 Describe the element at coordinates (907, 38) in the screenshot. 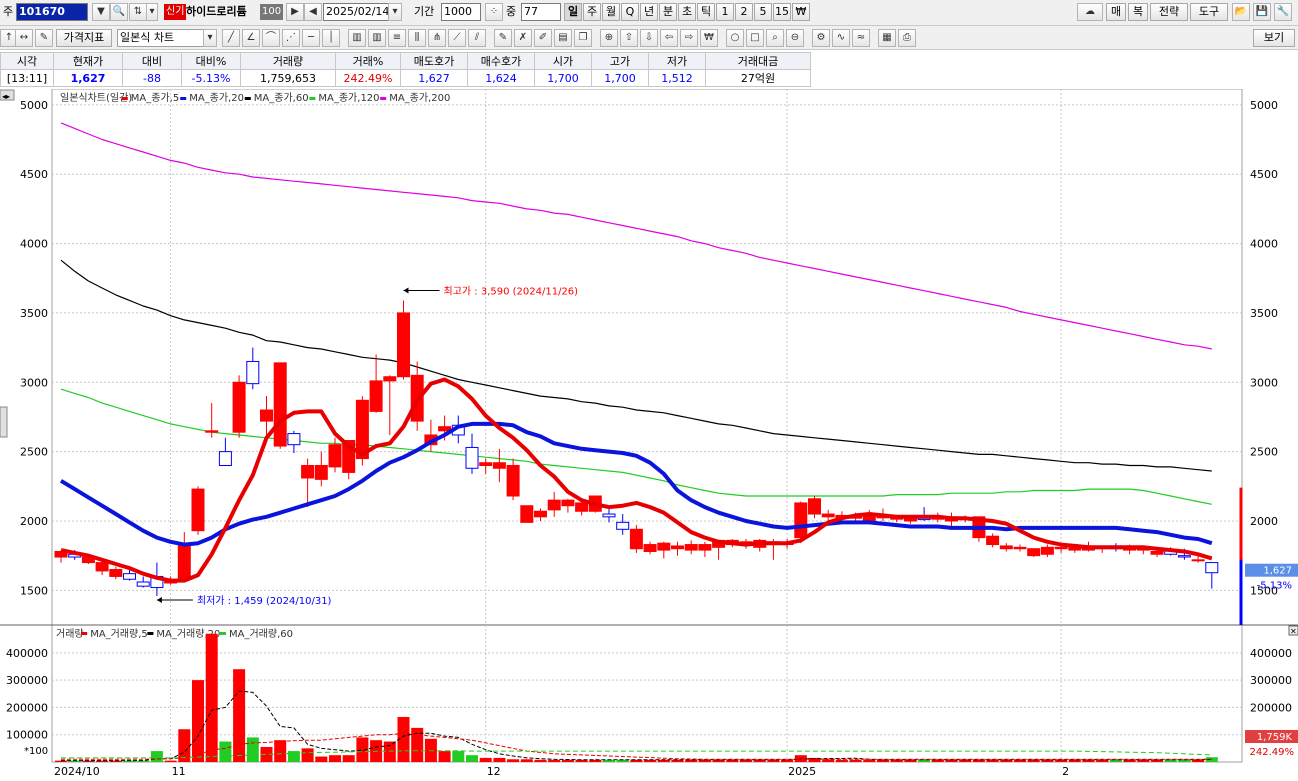

I see `print-icon: ⎙` at that location.